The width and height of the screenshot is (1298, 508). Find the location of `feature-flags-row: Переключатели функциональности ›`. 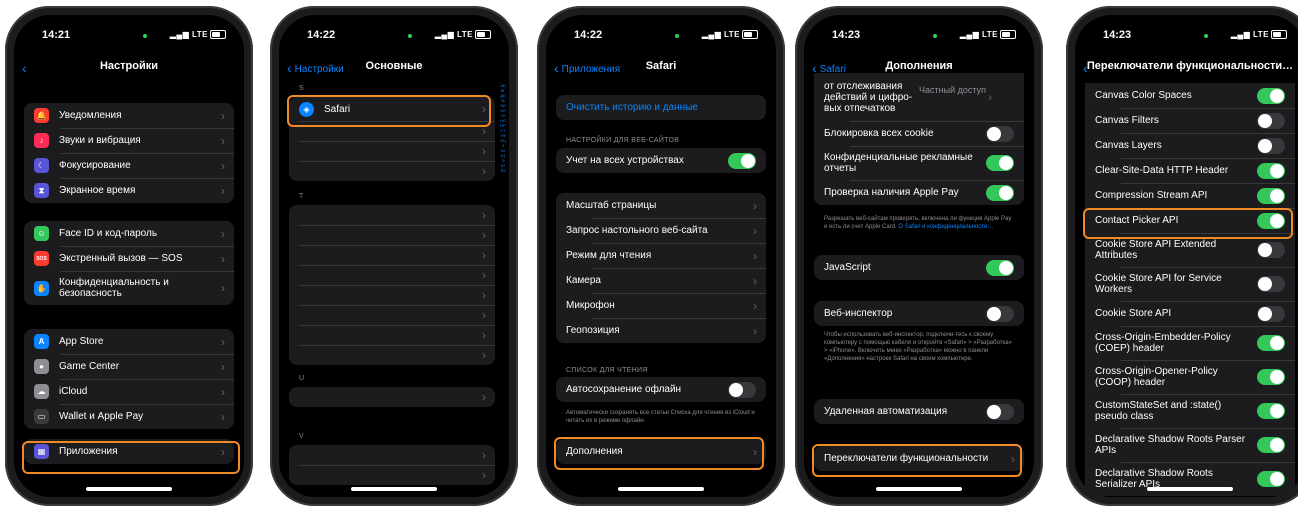

feature-flags-row: Переключатели функциональности › is located at coordinates (919, 458).